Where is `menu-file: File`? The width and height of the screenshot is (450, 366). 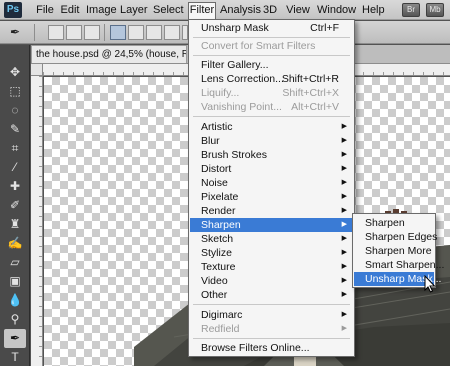 menu-file: File is located at coordinates (45, 10).